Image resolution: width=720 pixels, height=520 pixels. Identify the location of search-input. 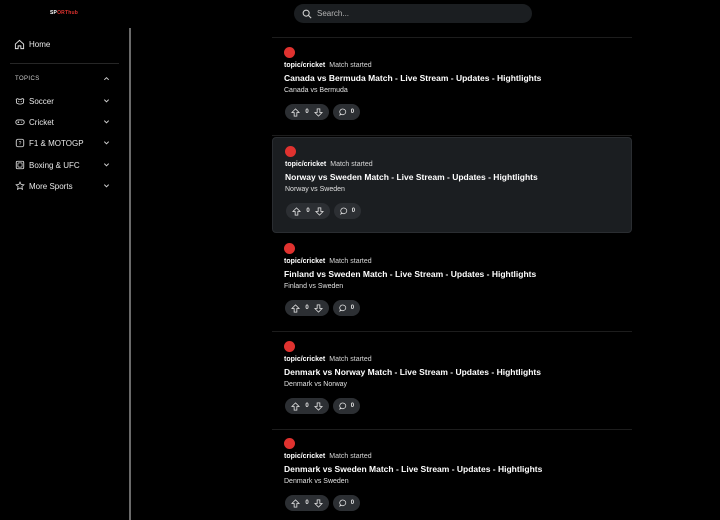
(417, 13).